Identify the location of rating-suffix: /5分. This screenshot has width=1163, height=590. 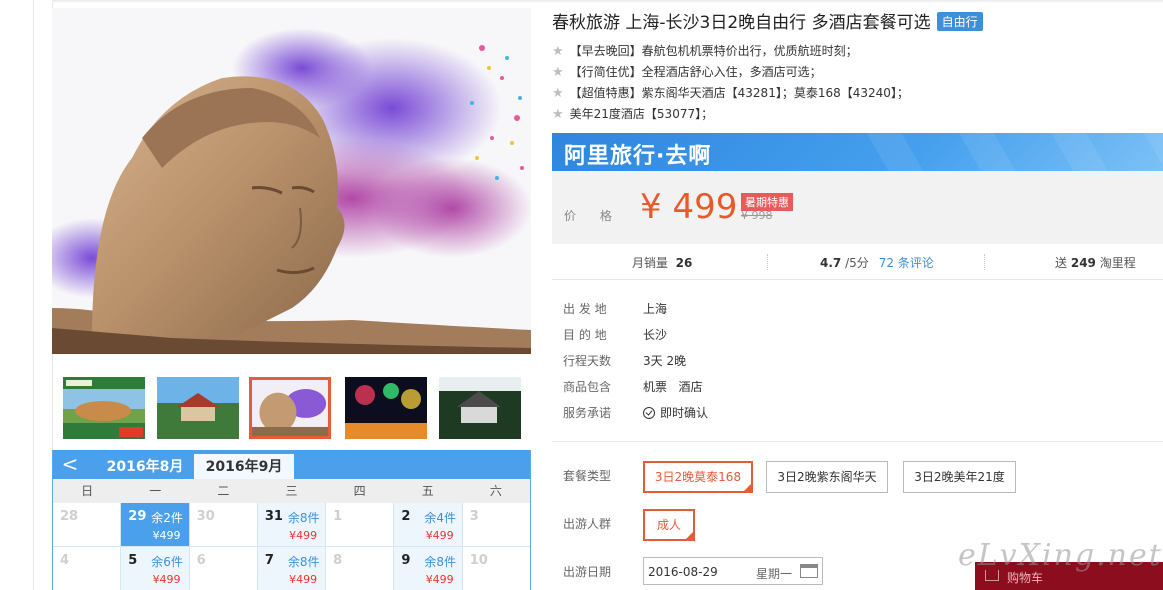
(857, 263).